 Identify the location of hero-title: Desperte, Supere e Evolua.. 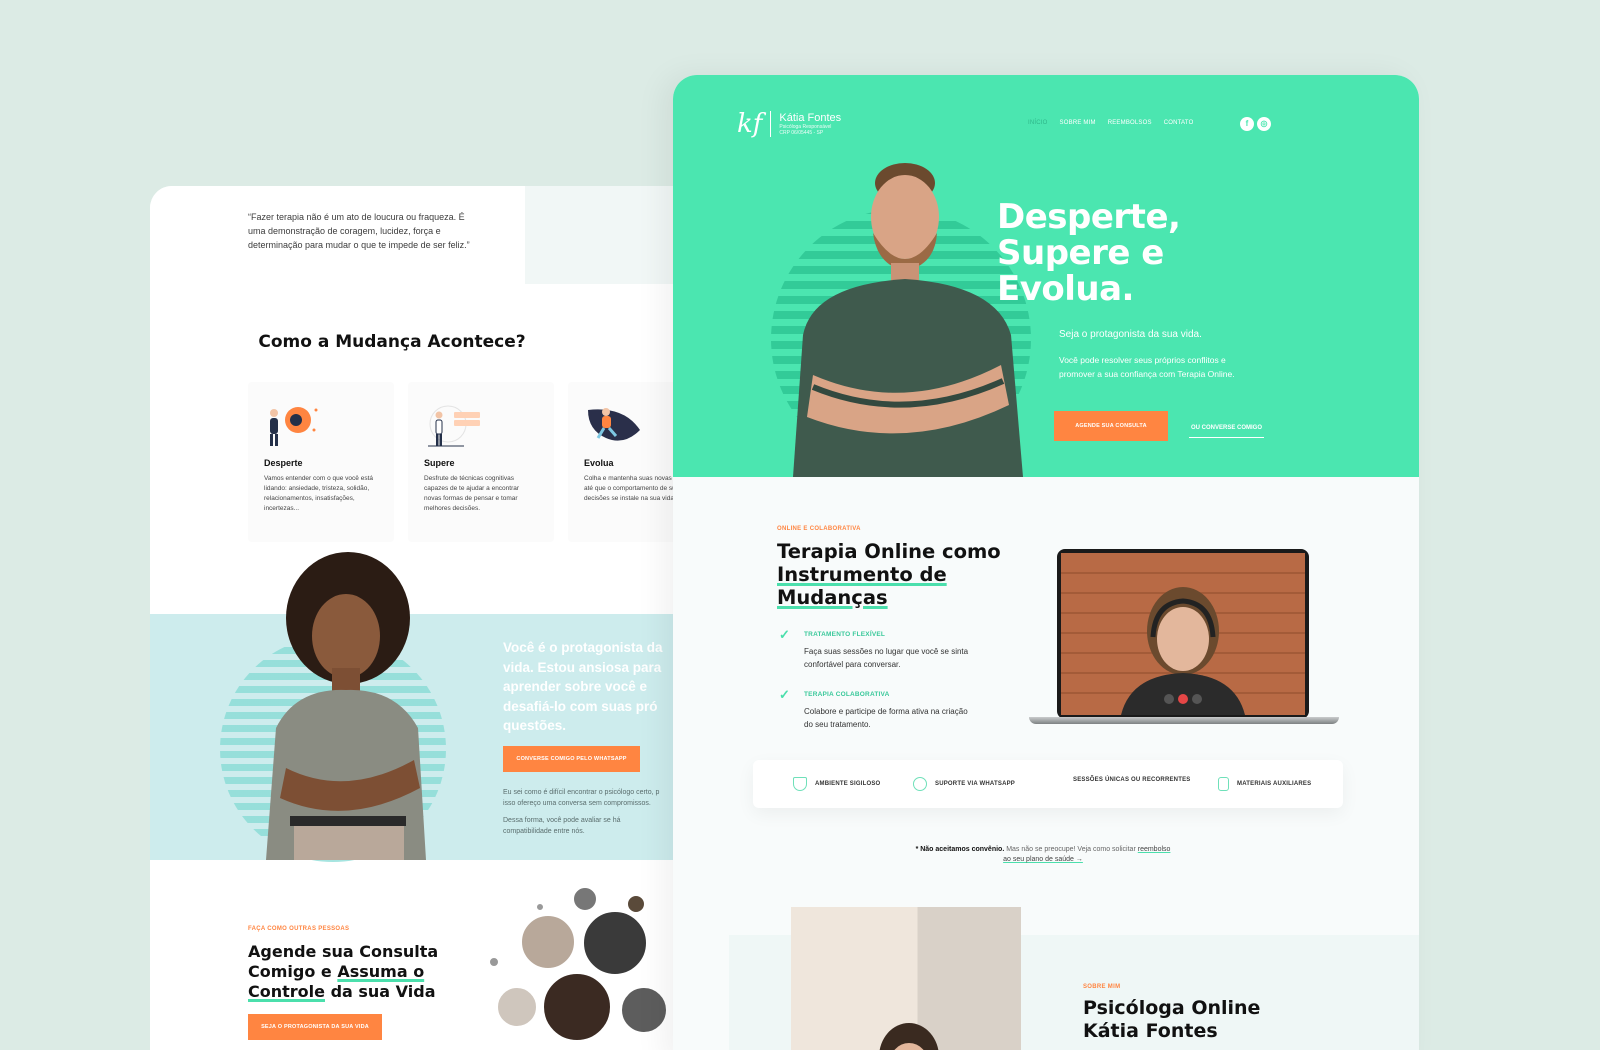
(1089, 253).